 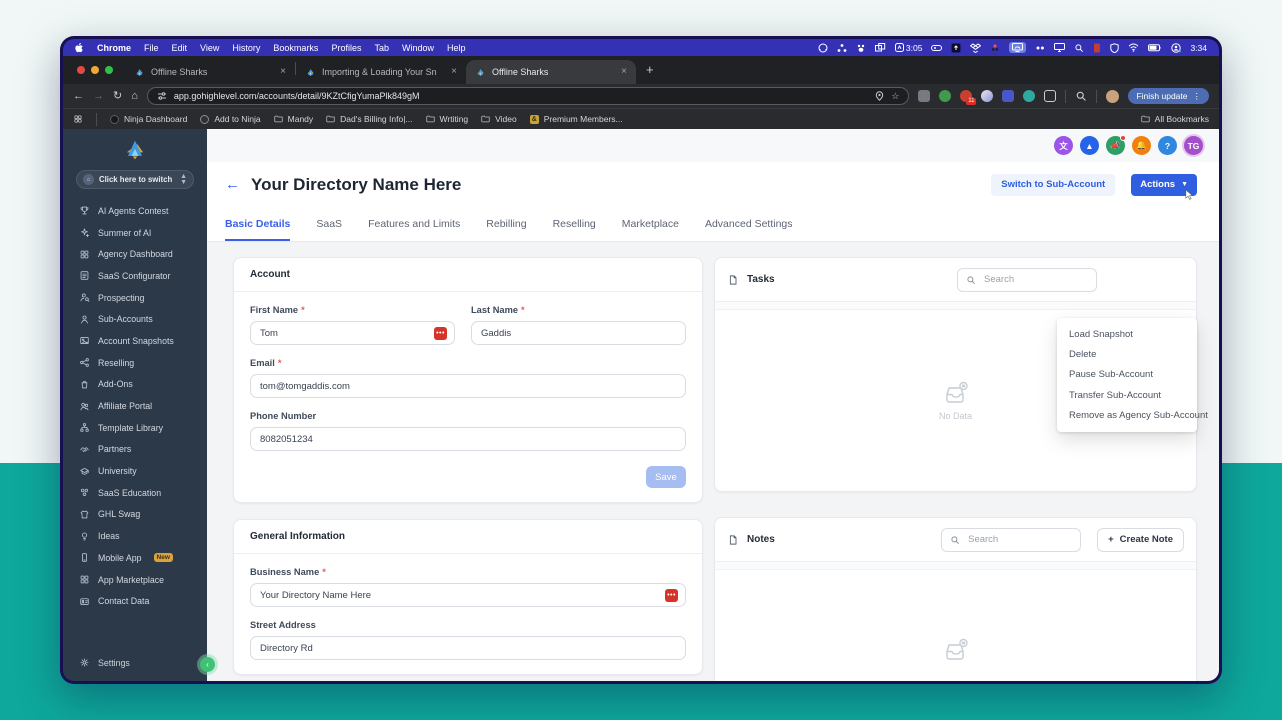 I want to click on spotlight-search-icon, so click(x=1079, y=47).